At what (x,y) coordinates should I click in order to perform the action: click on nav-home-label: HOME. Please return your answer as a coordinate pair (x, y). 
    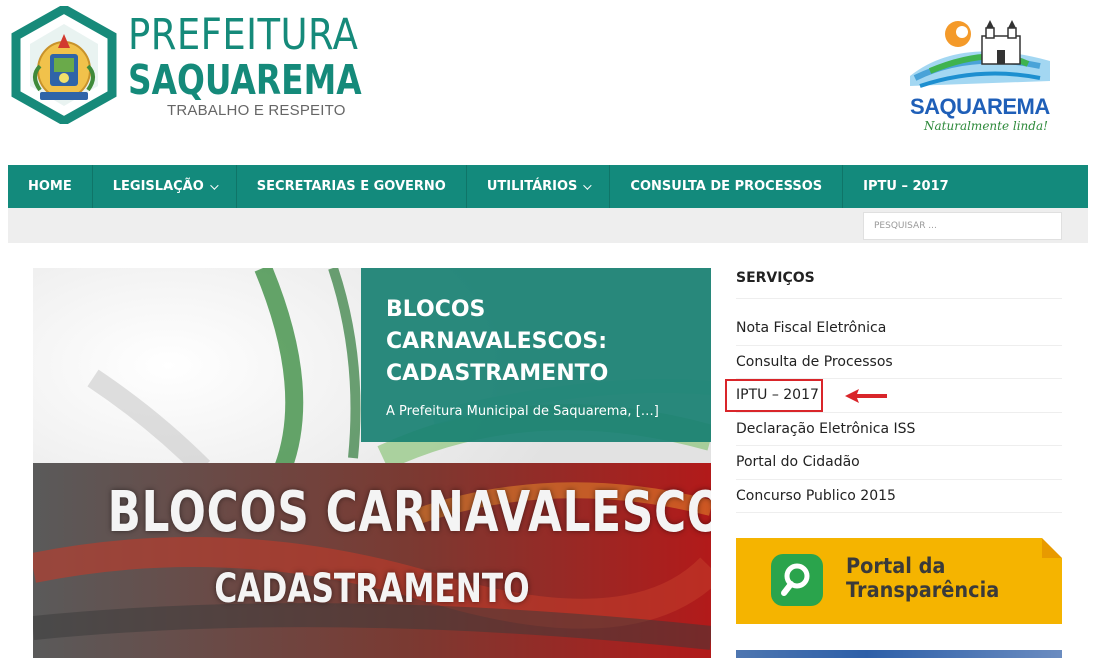
    Looking at the image, I should click on (50, 186).